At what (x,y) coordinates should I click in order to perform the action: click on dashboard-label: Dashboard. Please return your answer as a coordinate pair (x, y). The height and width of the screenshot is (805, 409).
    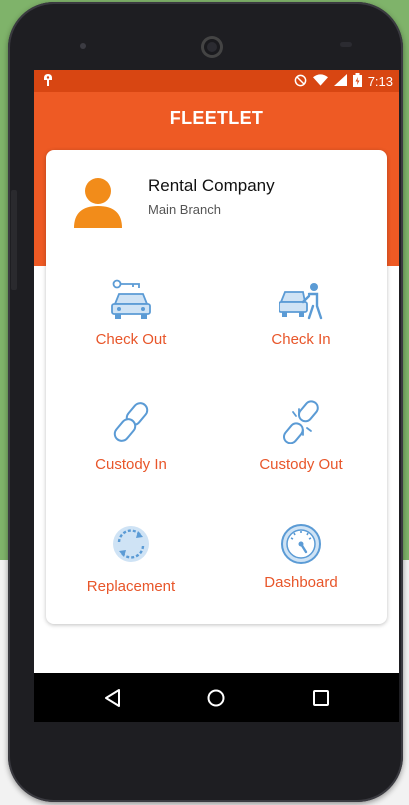
    Looking at the image, I should click on (301, 582).